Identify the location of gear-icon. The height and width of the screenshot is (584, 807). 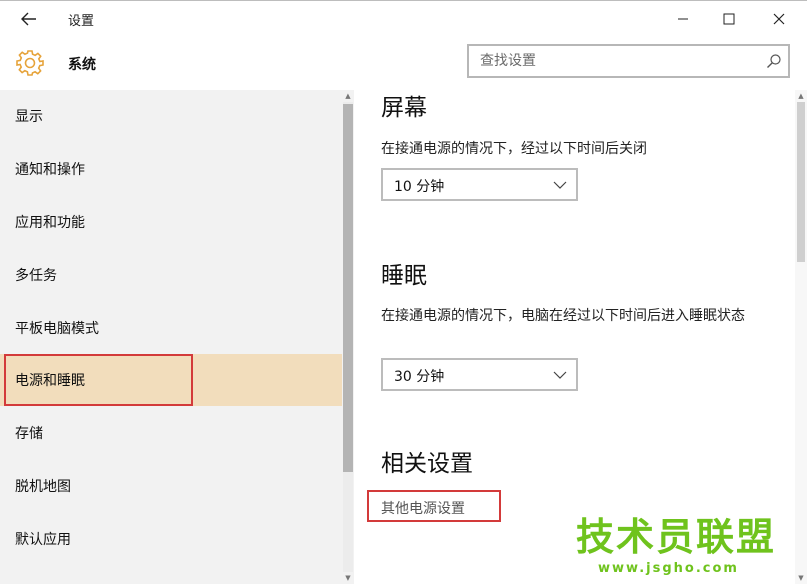
(30, 63).